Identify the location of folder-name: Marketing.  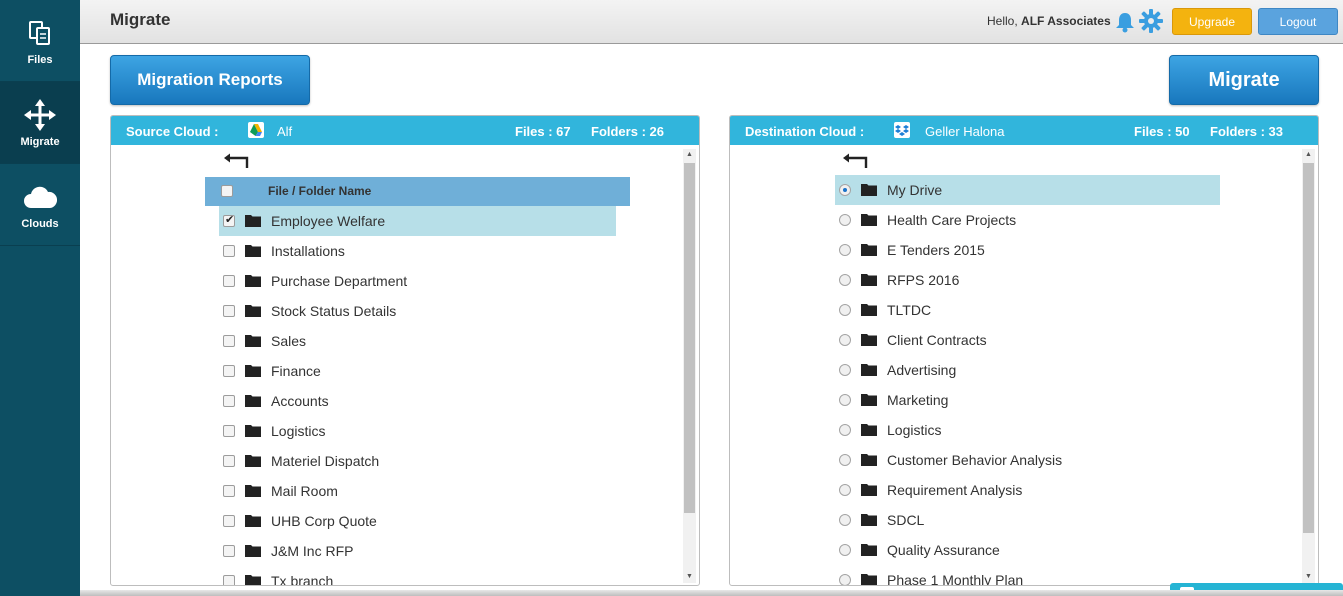
(918, 400).